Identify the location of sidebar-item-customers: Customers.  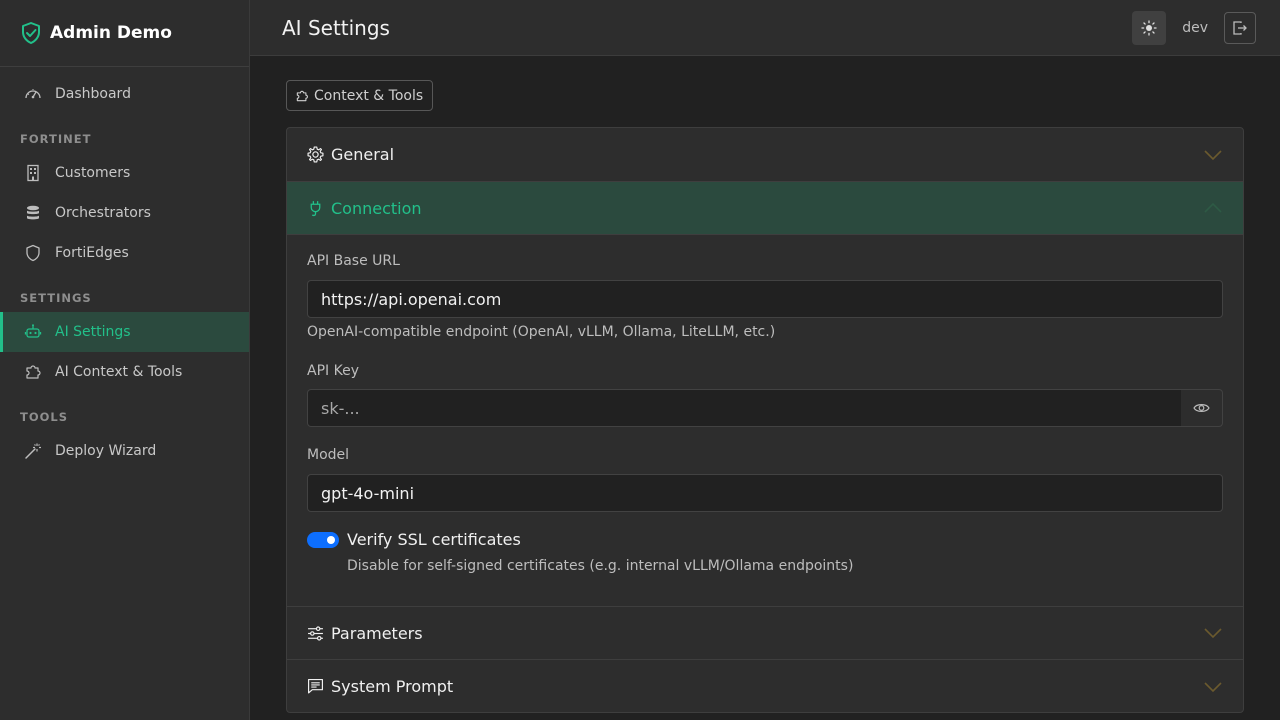
(124, 173).